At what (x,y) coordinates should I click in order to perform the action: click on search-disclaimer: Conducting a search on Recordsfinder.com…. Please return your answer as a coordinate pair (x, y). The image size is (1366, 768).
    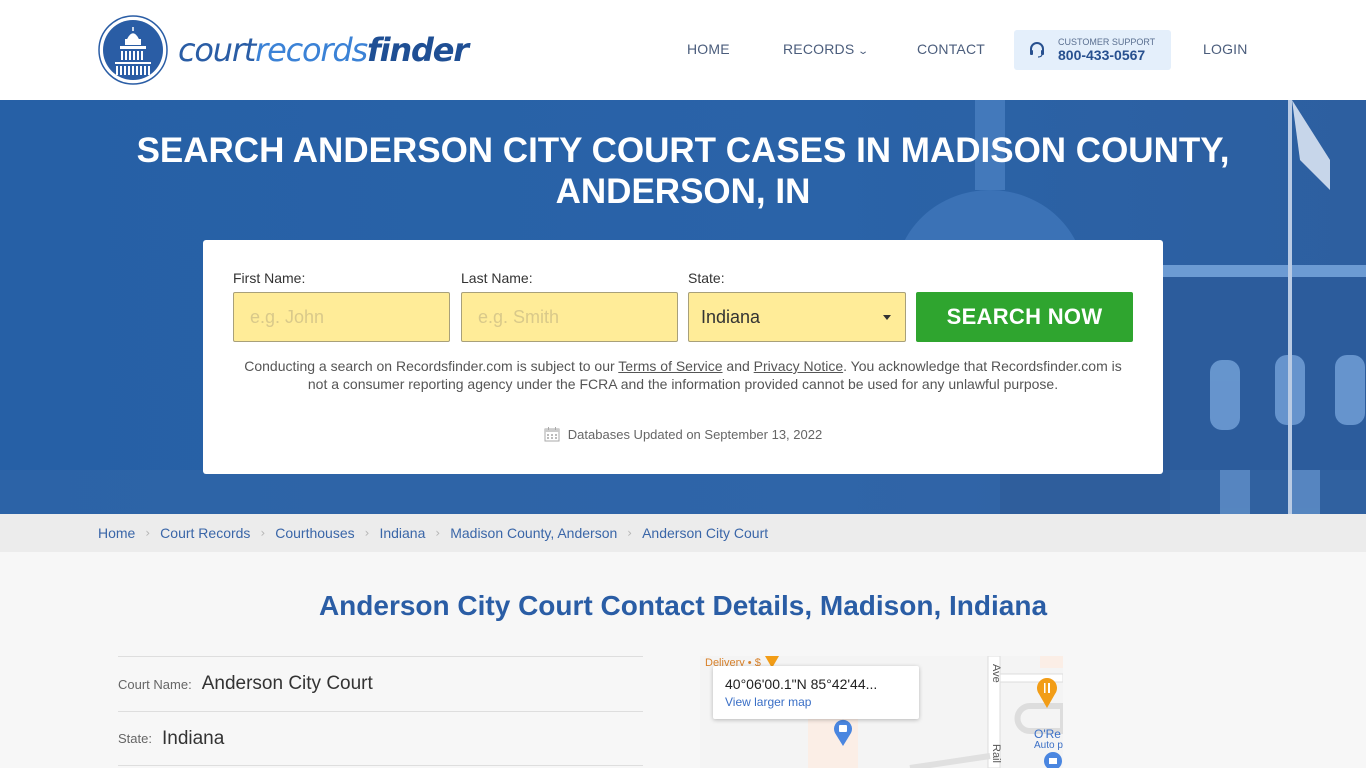
    Looking at the image, I should click on (683, 375).